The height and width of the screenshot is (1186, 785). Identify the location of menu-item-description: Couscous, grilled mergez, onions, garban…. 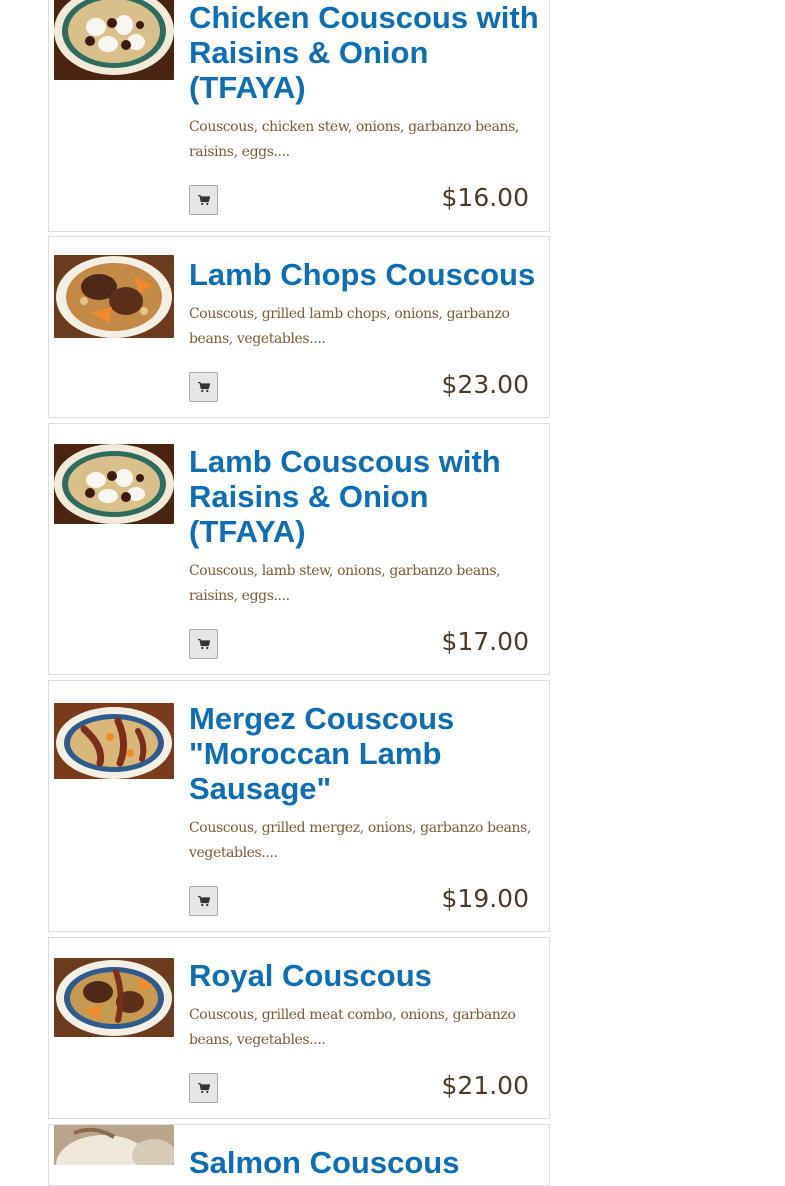
(360, 840).